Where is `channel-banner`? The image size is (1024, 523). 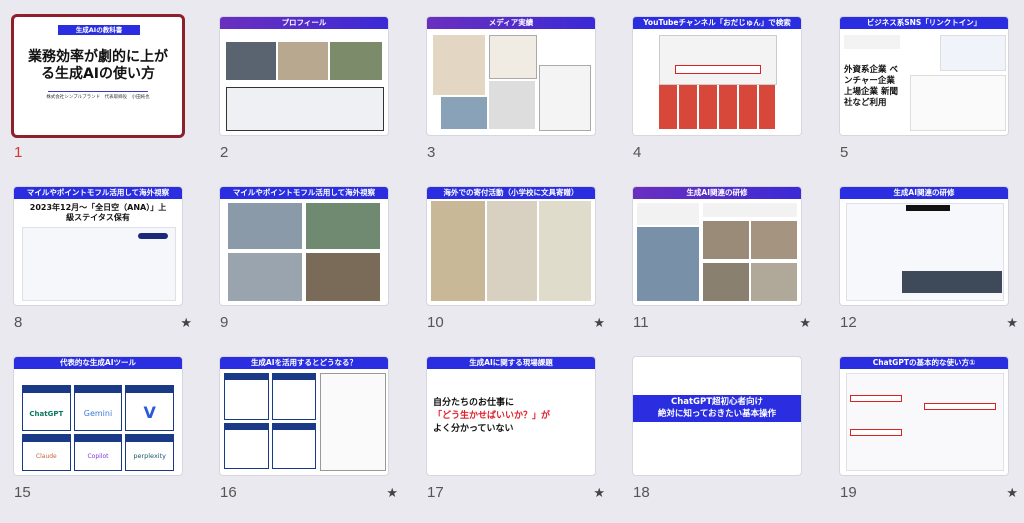
channel-banner is located at coordinates (718, 60).